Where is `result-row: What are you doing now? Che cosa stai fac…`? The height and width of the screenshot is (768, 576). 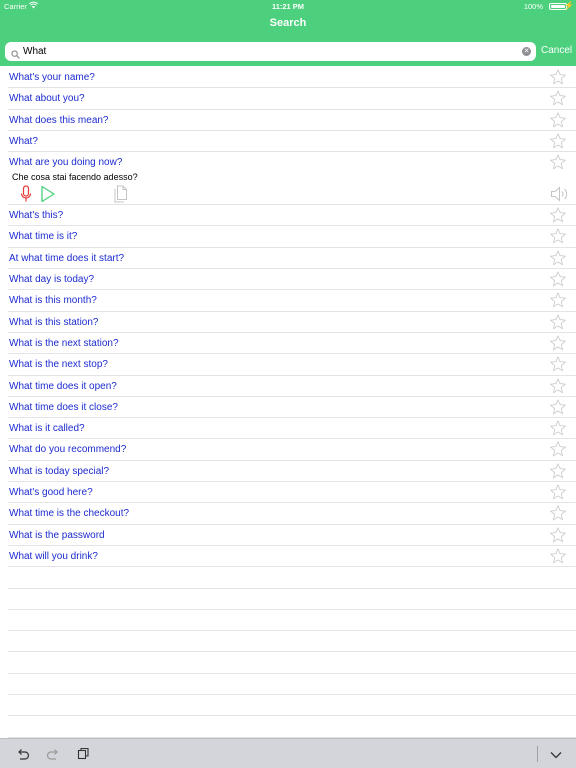
result-row: What are you doing now? Che cosa stai fac… is located at coordinates (292, 179).